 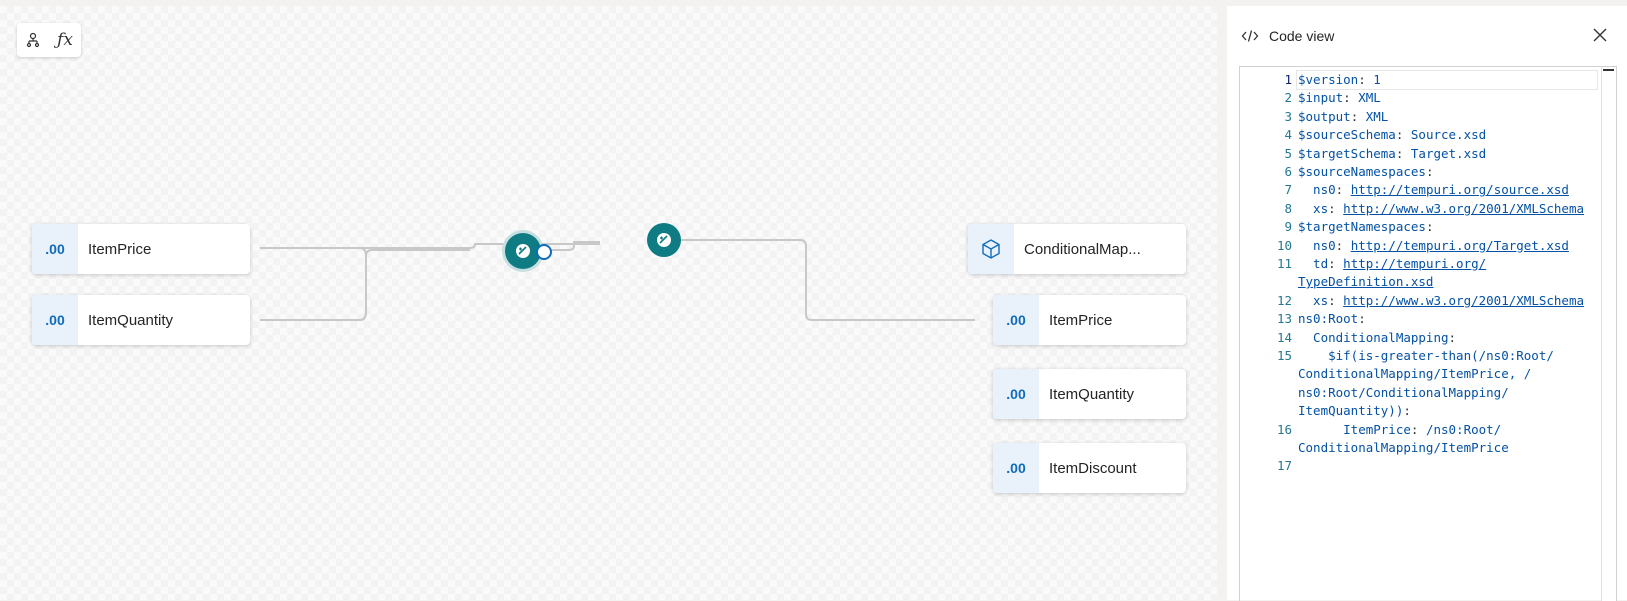 I want to click on line-number: 7, so click(x=1288, y=190).